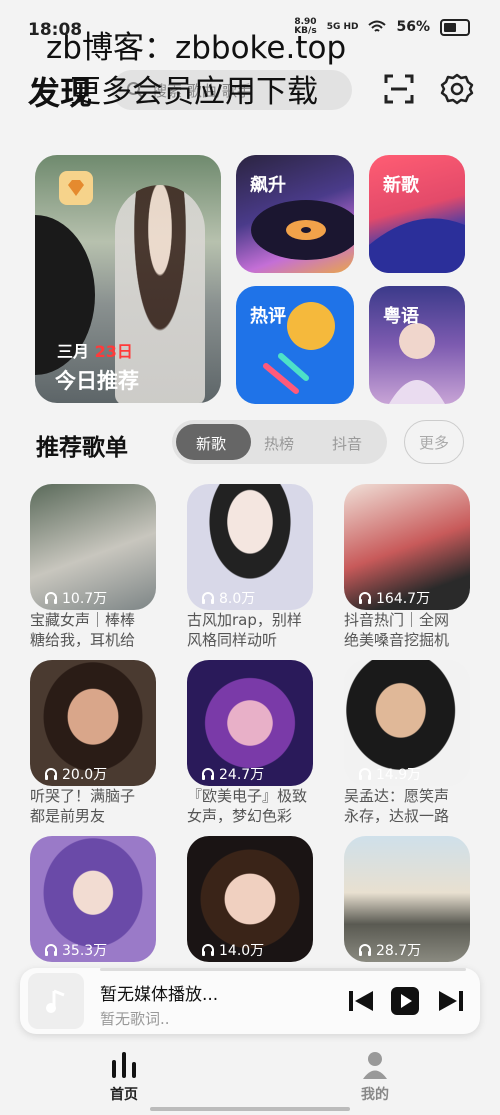  Describe the element at coordinates (295, 214) in the screenshot. I see `tile-soaring: 飙升` at that location.